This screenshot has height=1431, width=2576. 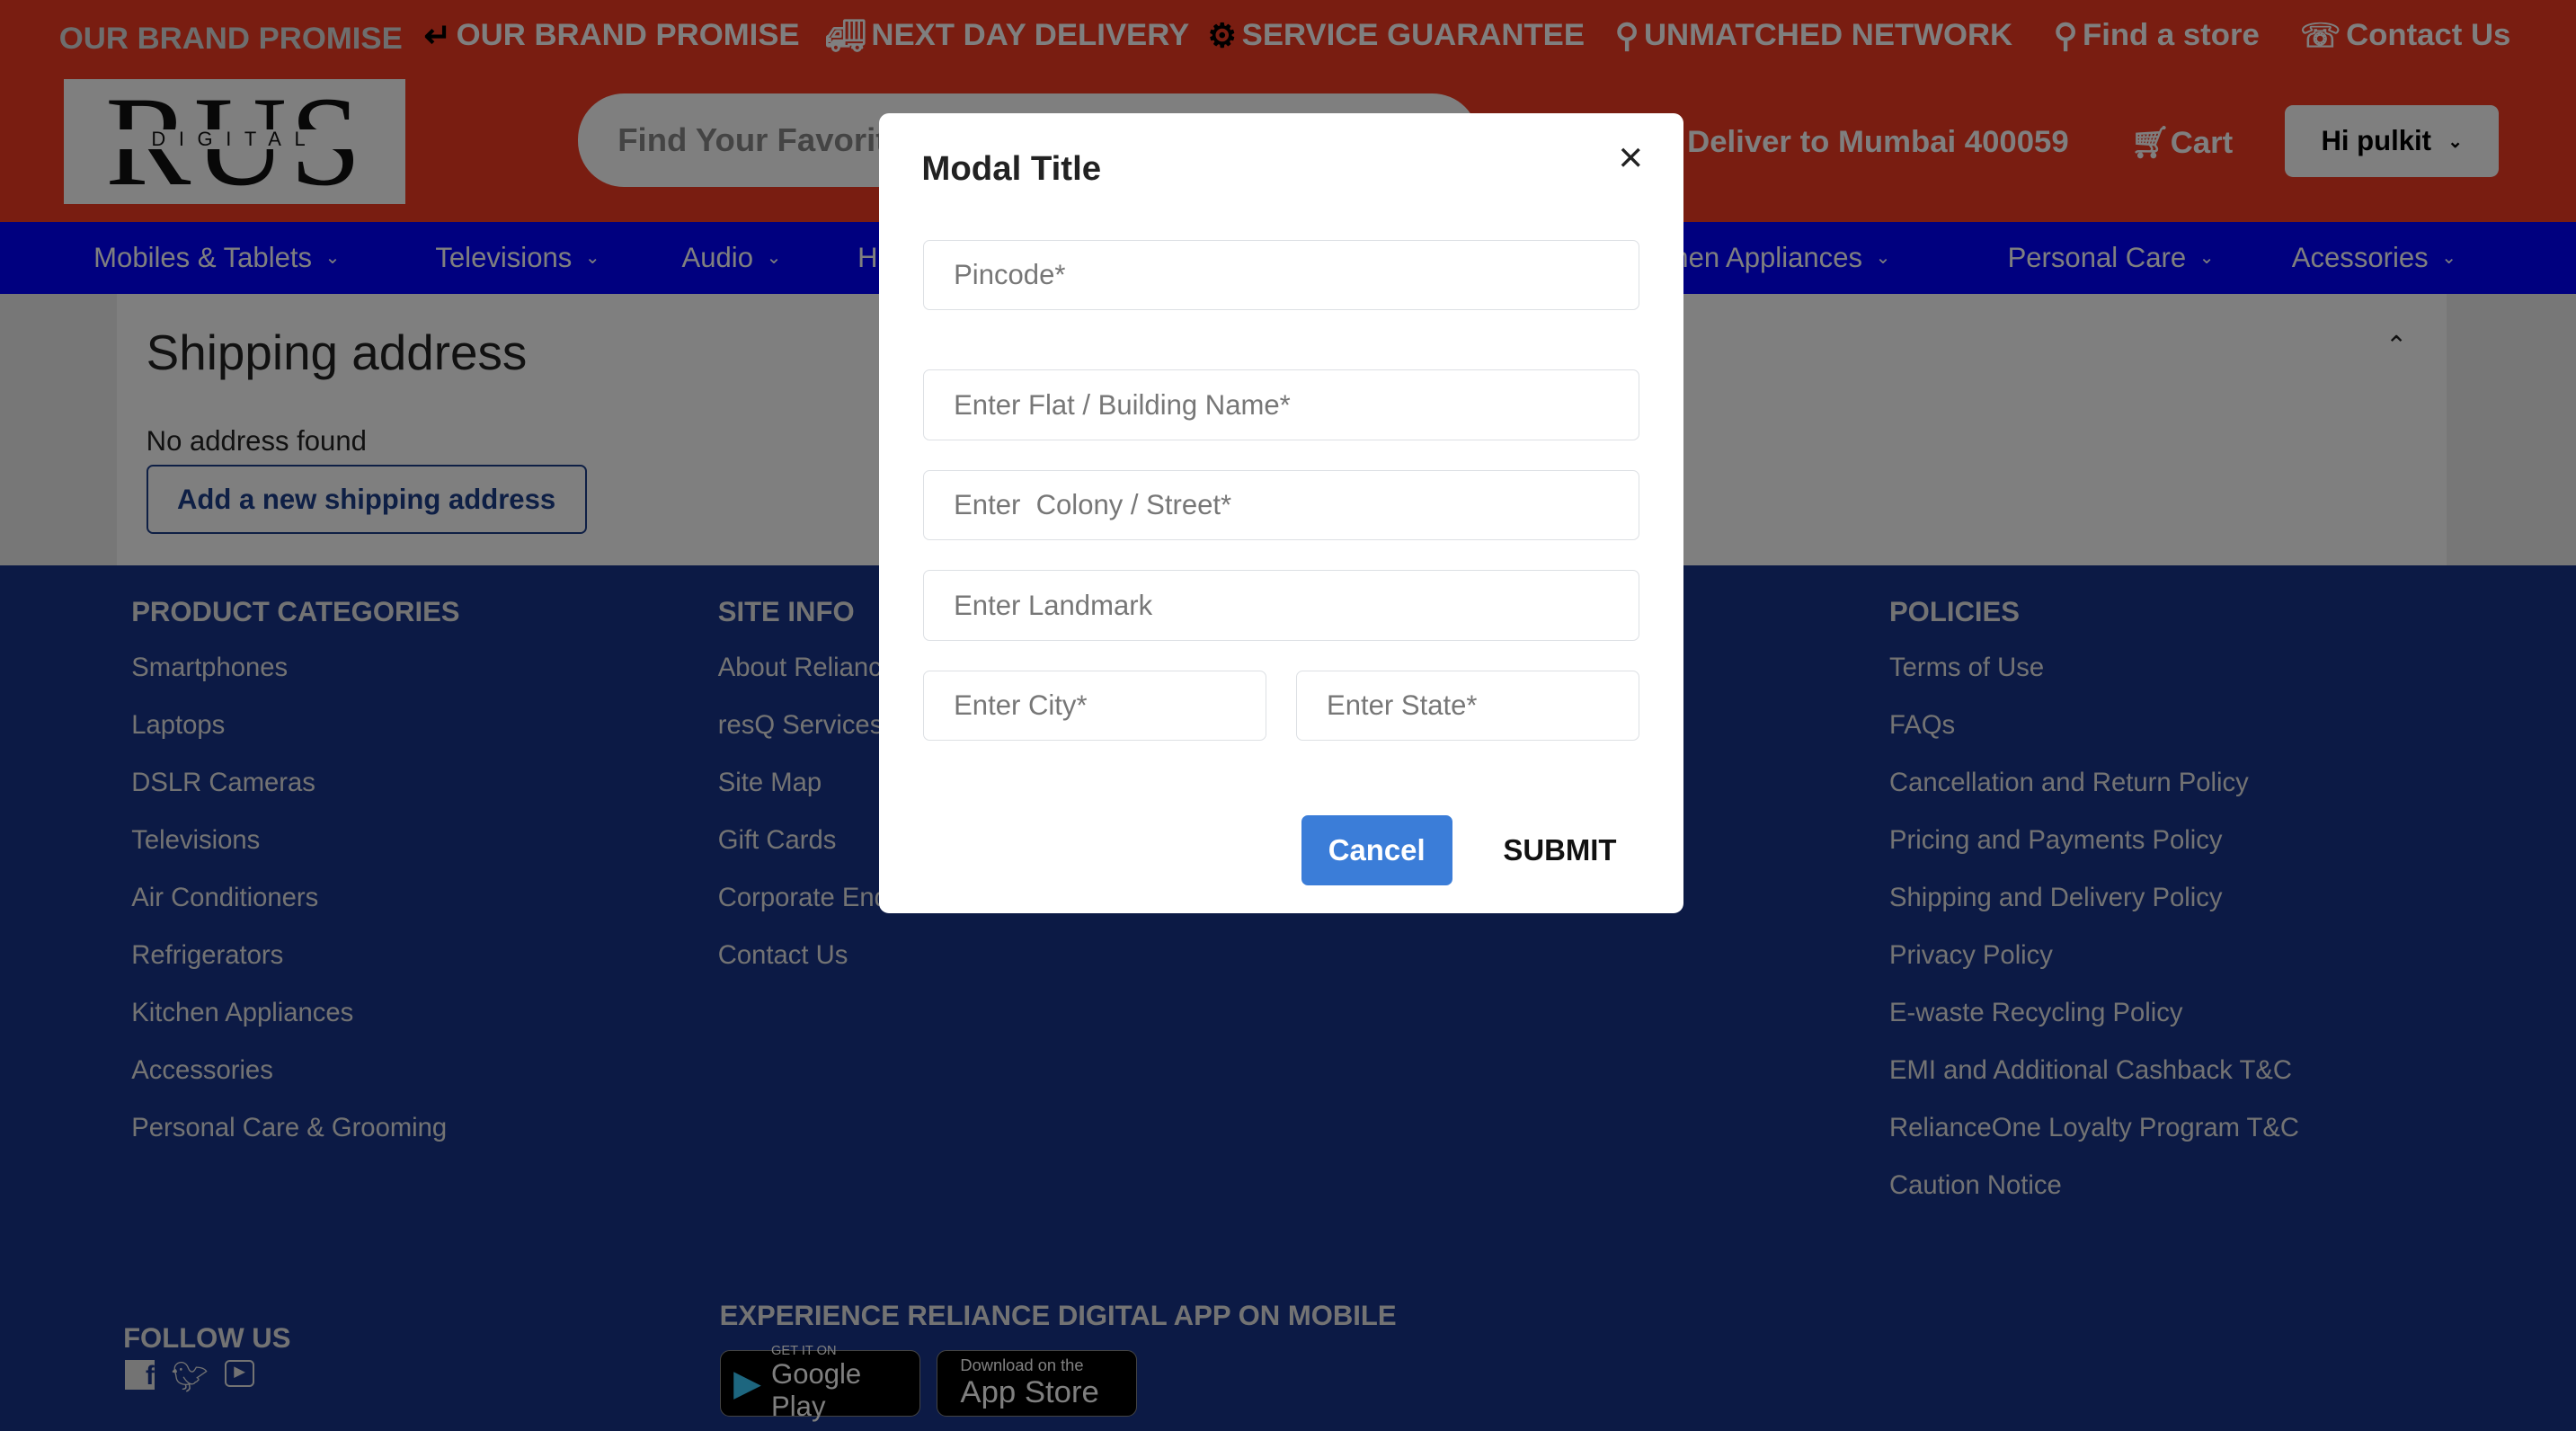 What do you see at coordinates (1281, 505) in the screenshot?
I see `colony-street-input` at bounding box center [1281, 505].